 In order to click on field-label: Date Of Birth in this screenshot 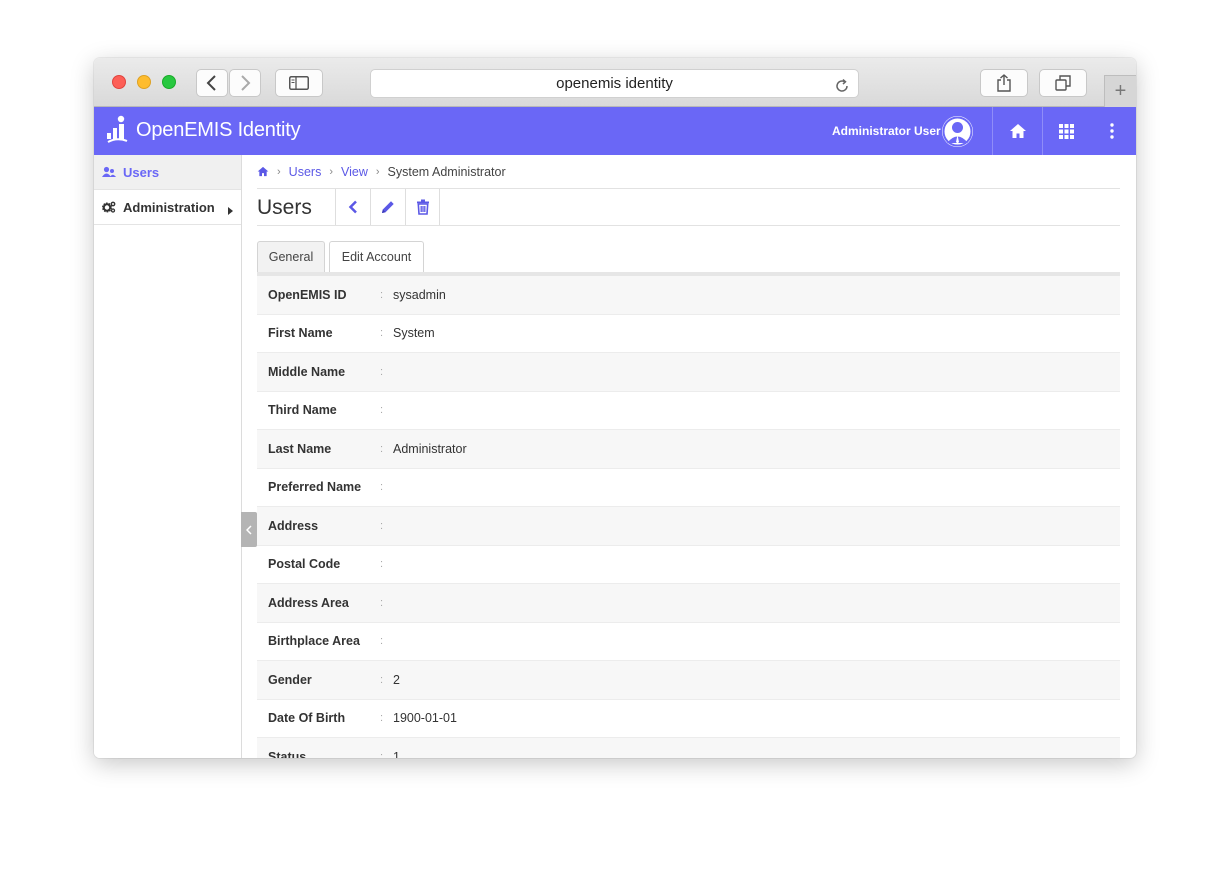, I will do `click(307, 718)`.